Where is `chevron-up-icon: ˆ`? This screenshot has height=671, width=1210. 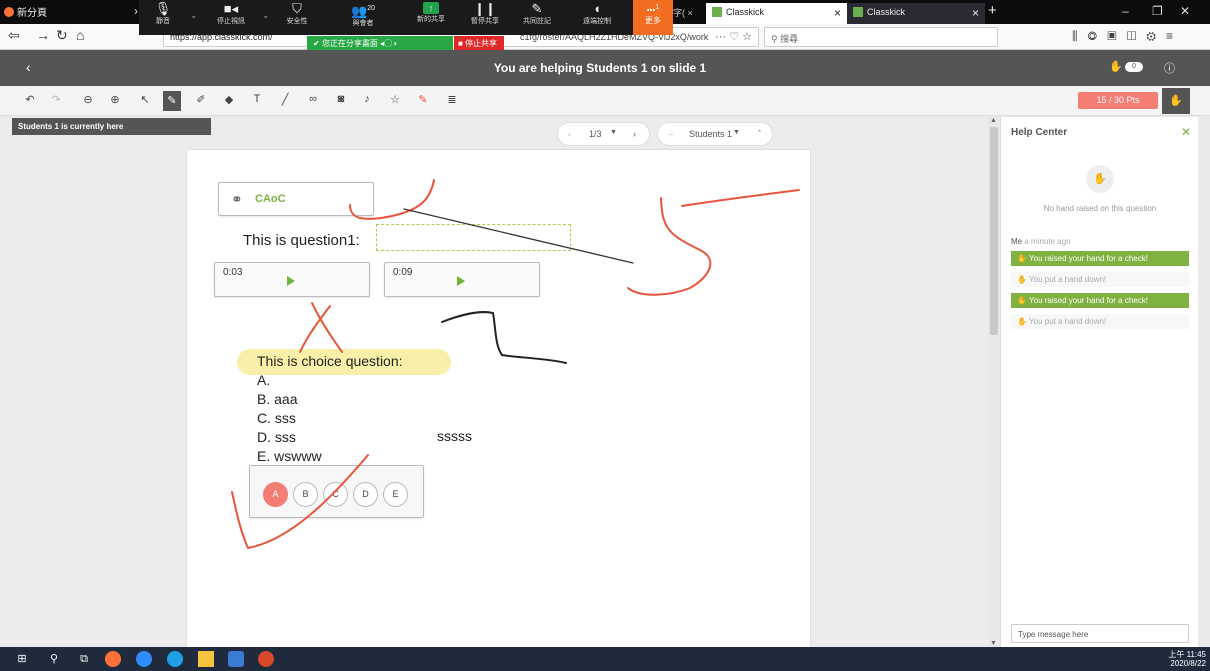
chevron-up-icon: ˆ is located at coordinates (759, 134).